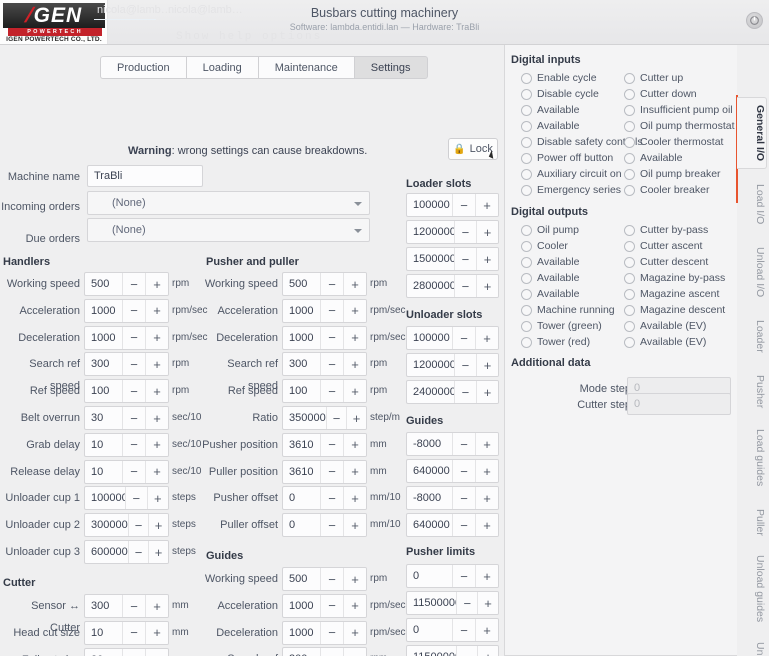 This screenshot has width=769, height=656. What do you see at coordinates (103, 284) in the screenshot?
I see `handlers-working-speed-value: 500` at bounding box center [103, 284].